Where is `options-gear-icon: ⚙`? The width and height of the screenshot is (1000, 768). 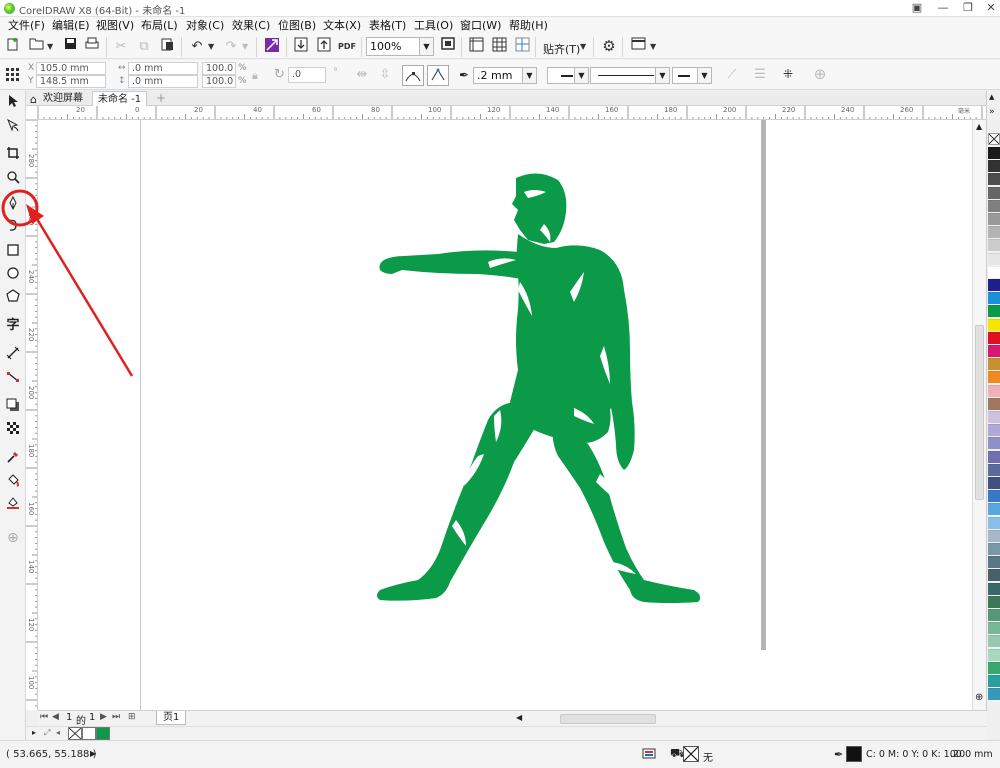 options-gear-icon: ⚙ is located at coordinates (609, 47).